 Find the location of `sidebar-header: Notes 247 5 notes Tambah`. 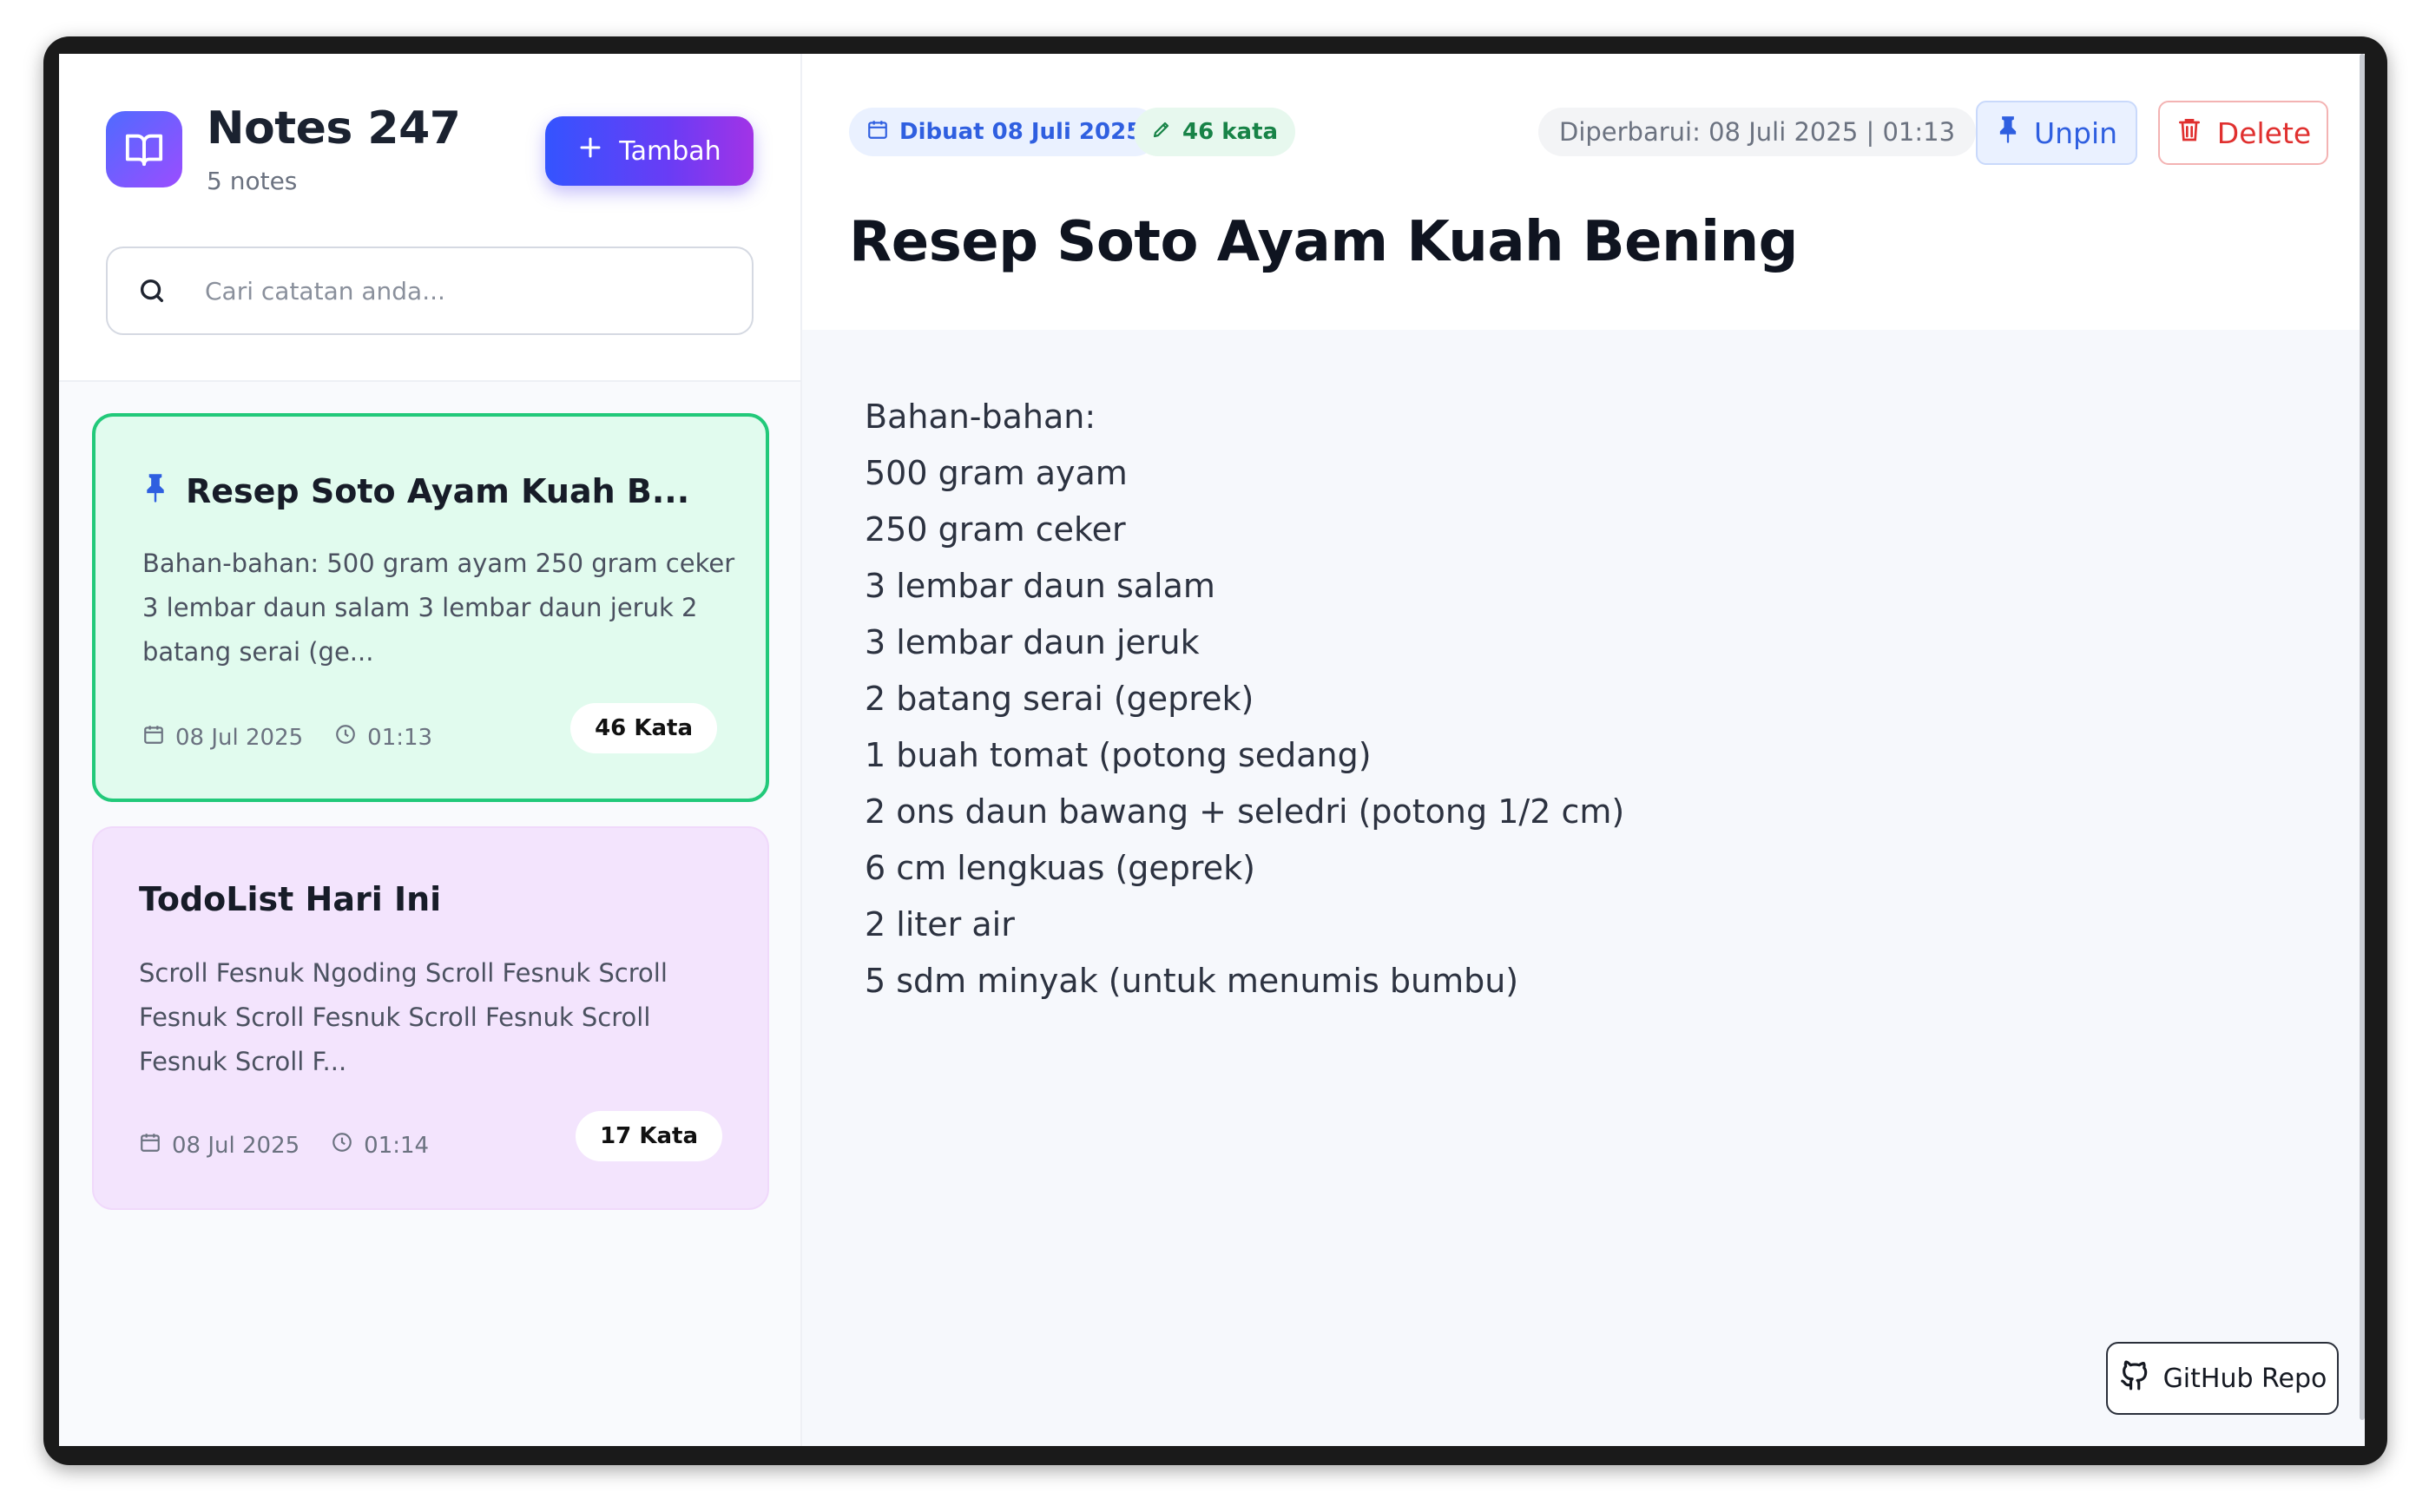

sidebar-header: Notes 247 5 notes Tambah is located at coordinates (430, 218).